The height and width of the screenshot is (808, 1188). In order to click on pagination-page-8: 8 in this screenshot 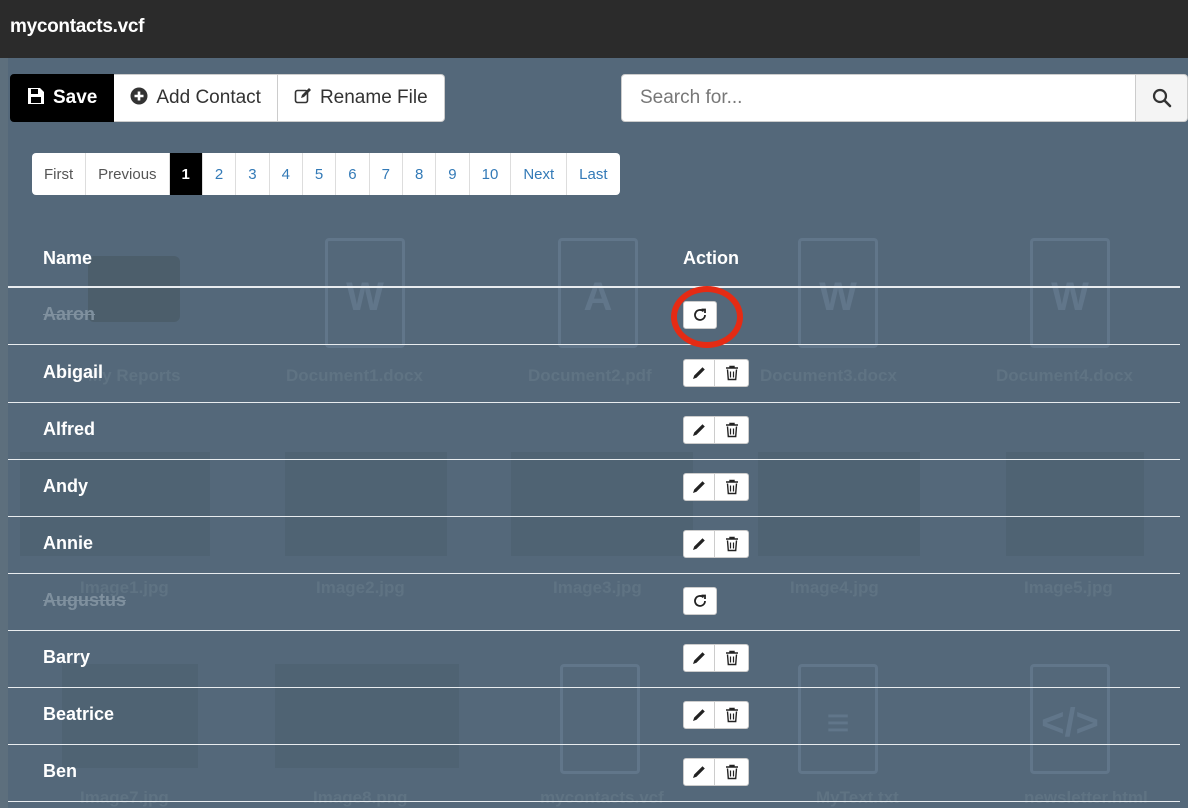, I will do `click(420, 174)`.